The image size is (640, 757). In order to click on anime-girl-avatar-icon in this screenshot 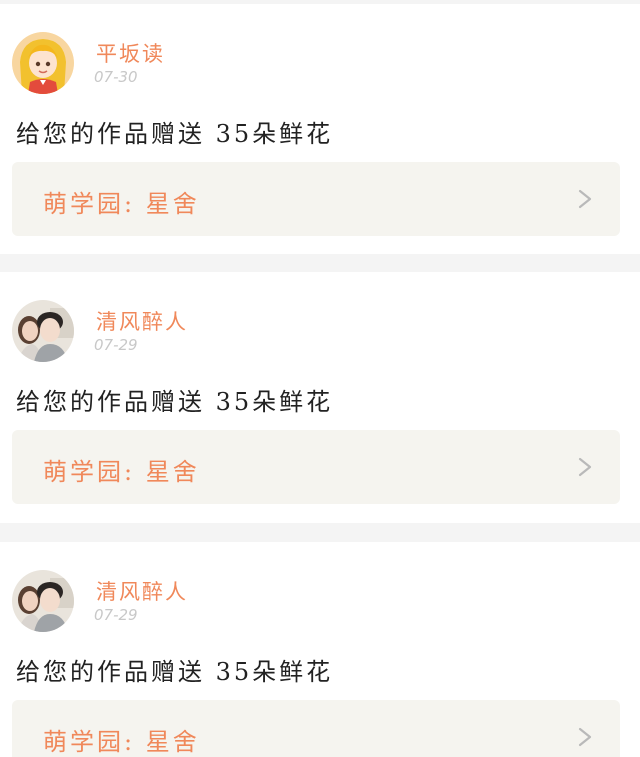, I will do `click(43, 63)`.